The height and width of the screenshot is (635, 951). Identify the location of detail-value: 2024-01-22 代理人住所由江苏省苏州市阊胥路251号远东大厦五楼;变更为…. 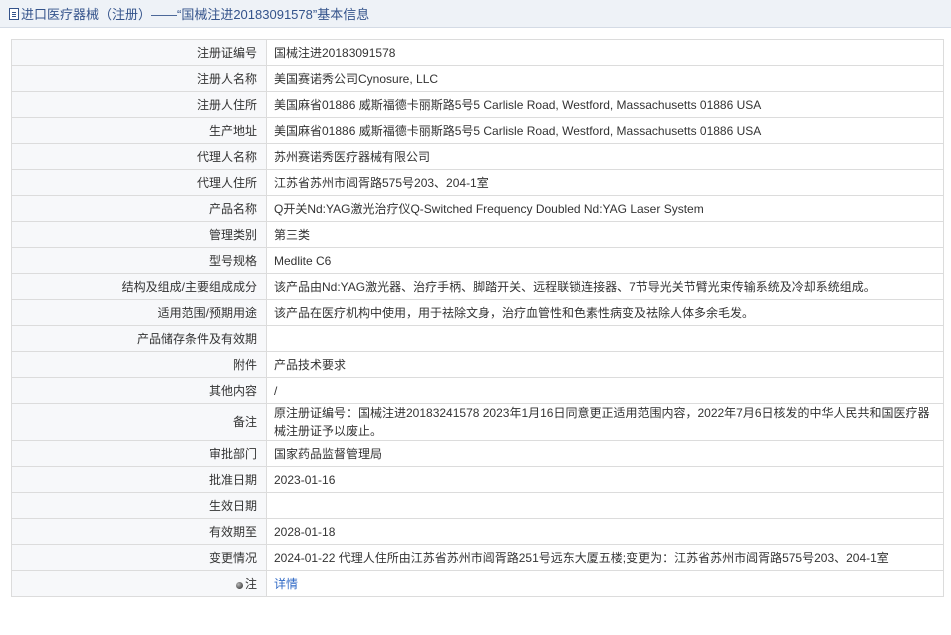
(605, 557).